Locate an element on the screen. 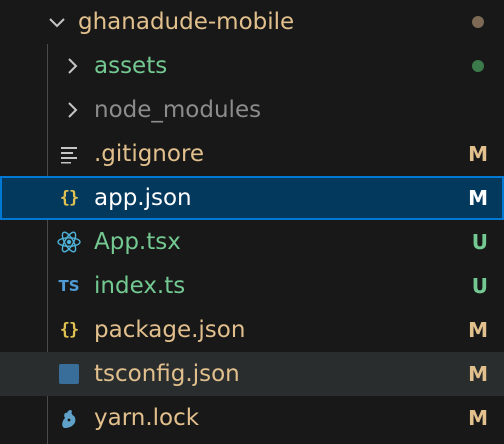 Image resolution: width=504 pixels, height=444 pixels. file-row-app-json: {} app.json M is located at coordinates (252, 198).